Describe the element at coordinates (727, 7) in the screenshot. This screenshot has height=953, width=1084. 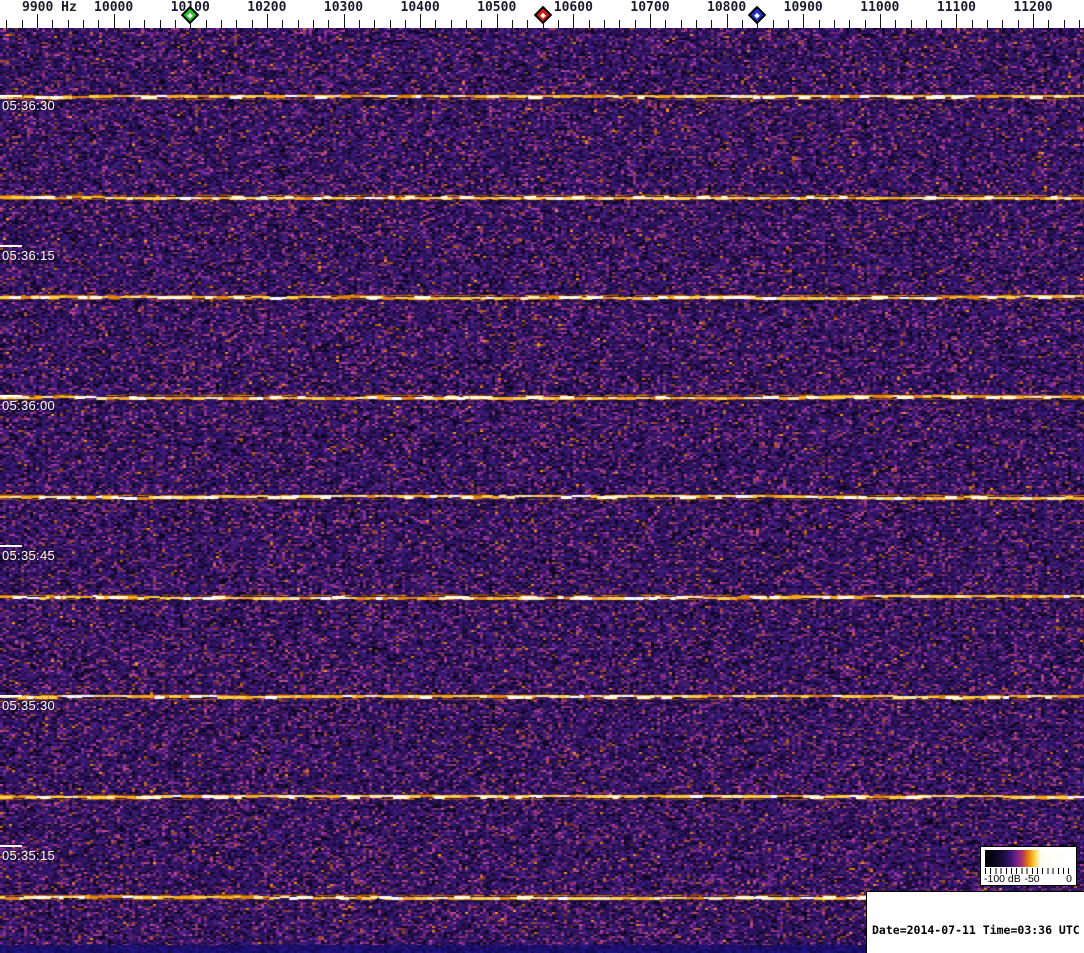
I see `freq-tick-label: 10800` at that location.